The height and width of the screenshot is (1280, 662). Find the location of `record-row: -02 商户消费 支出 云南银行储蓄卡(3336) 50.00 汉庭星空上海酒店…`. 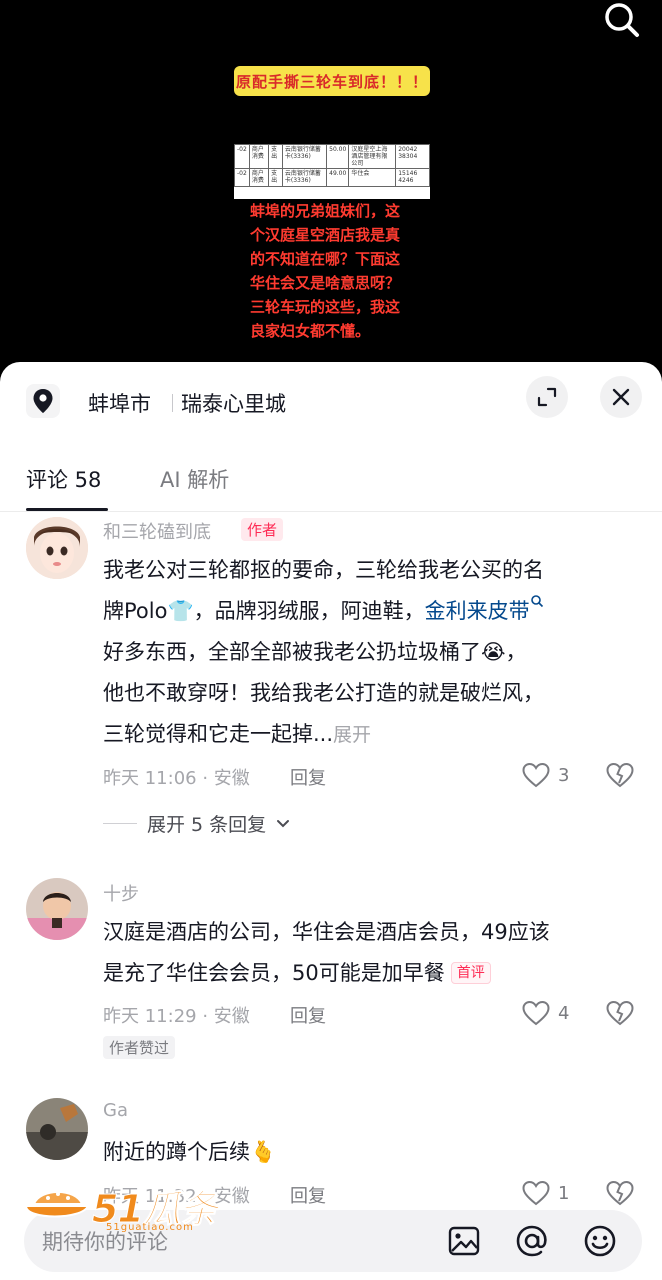

record-row: -02 商户消费 支出 云南银行储蓄卡(3336) 50.00 汉庭星空上海酒店… is located at coordinates (332, 156).